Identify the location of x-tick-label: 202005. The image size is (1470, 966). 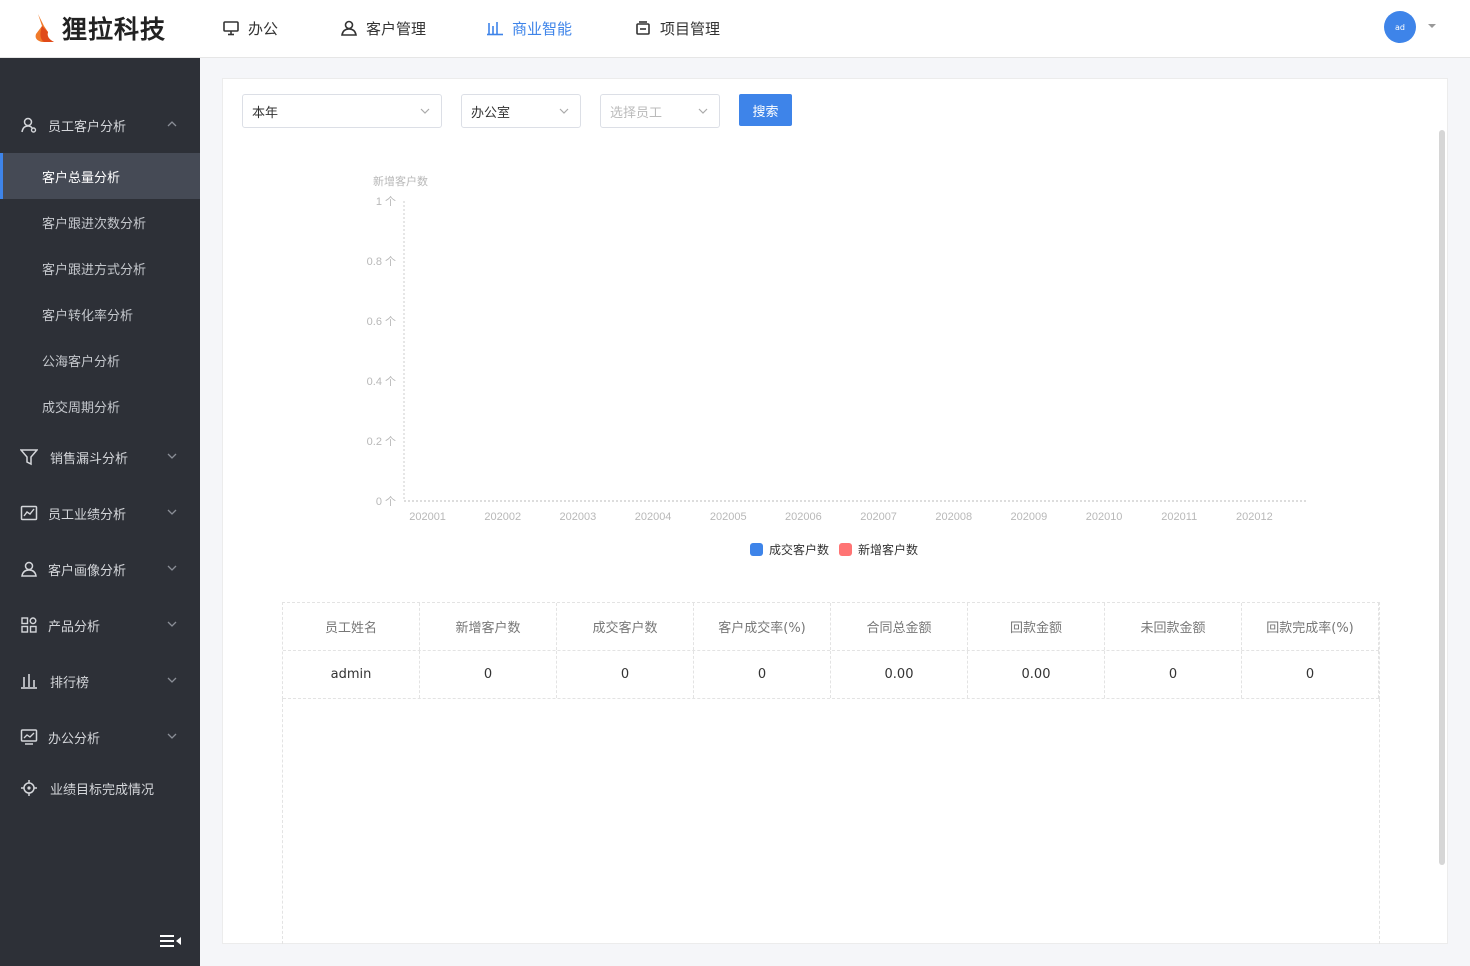
(728, 517).